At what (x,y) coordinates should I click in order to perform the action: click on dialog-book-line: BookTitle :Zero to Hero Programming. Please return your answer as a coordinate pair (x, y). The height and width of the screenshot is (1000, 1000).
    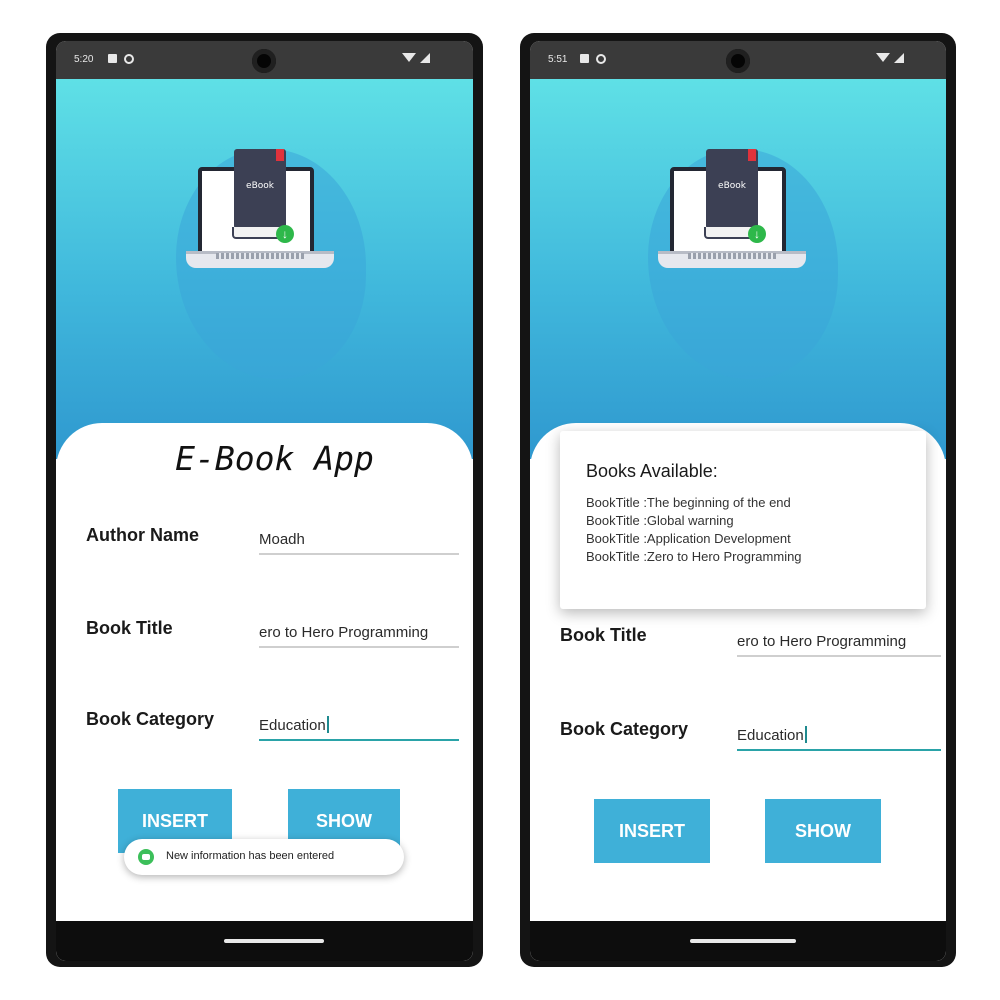
    Looking at the image, I should click on (694, 556).